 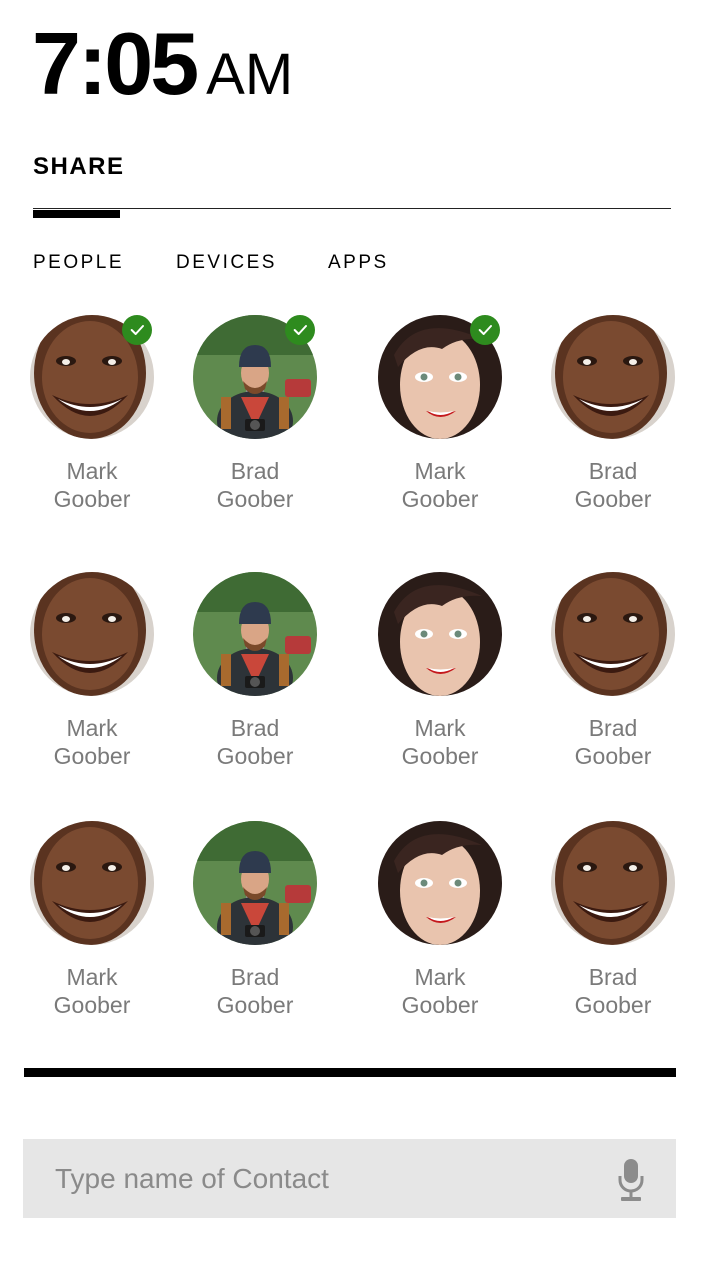 What do you see at coordinates (350, 1072) in the screenshot?
I see `bottom-divider` at bounding box center [350, 1072].